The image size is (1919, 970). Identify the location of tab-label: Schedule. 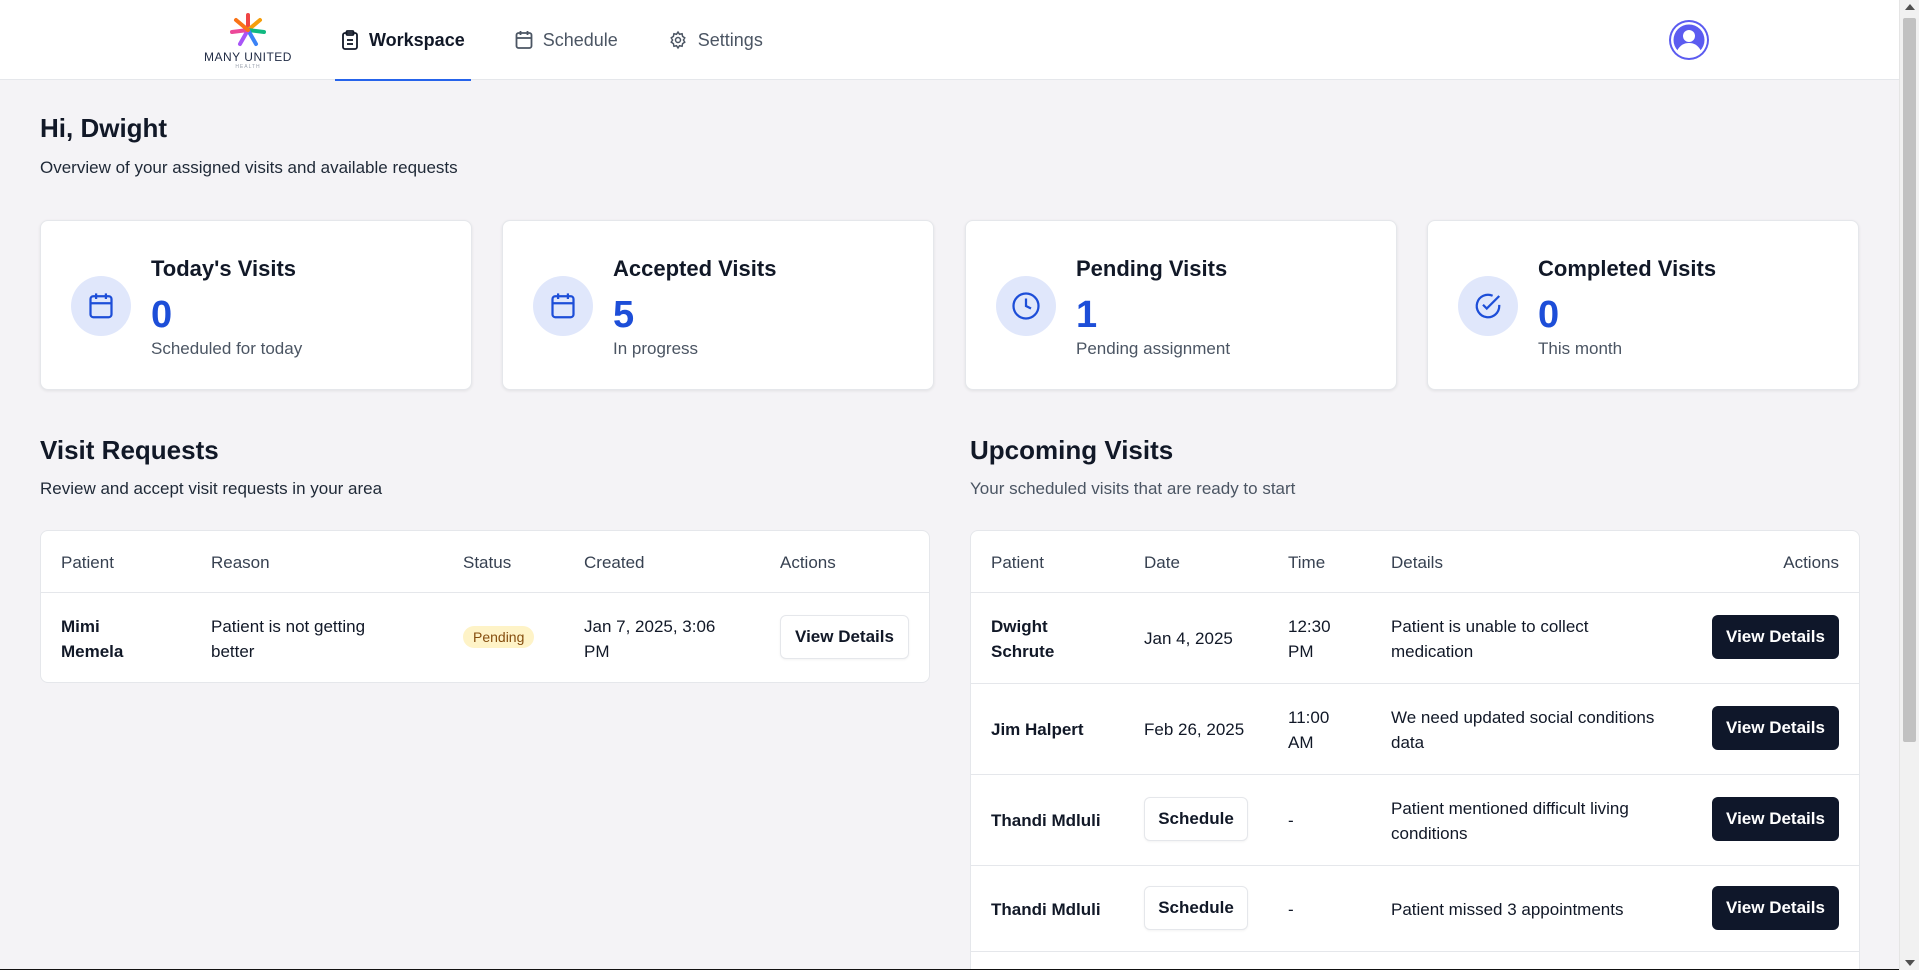
(580, 39).